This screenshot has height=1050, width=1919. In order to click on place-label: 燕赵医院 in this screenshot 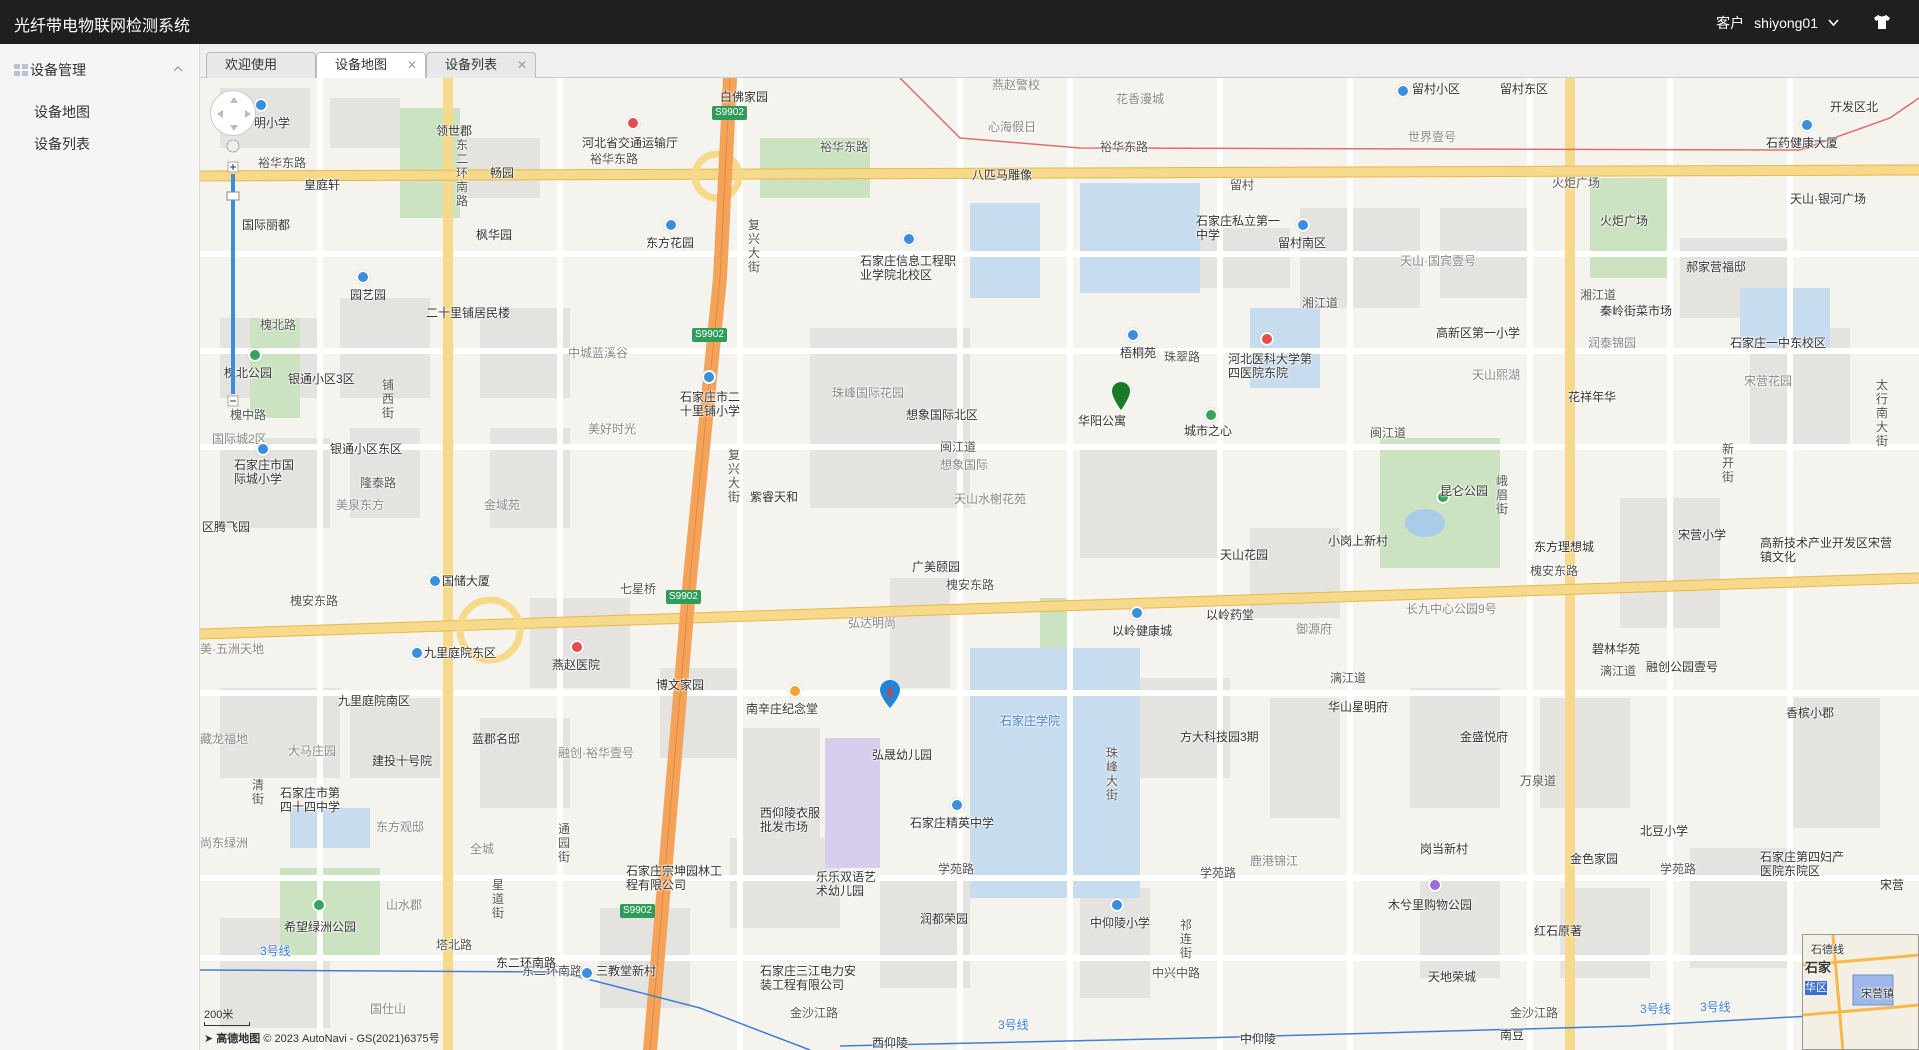, I will do `click(576, 665)`.